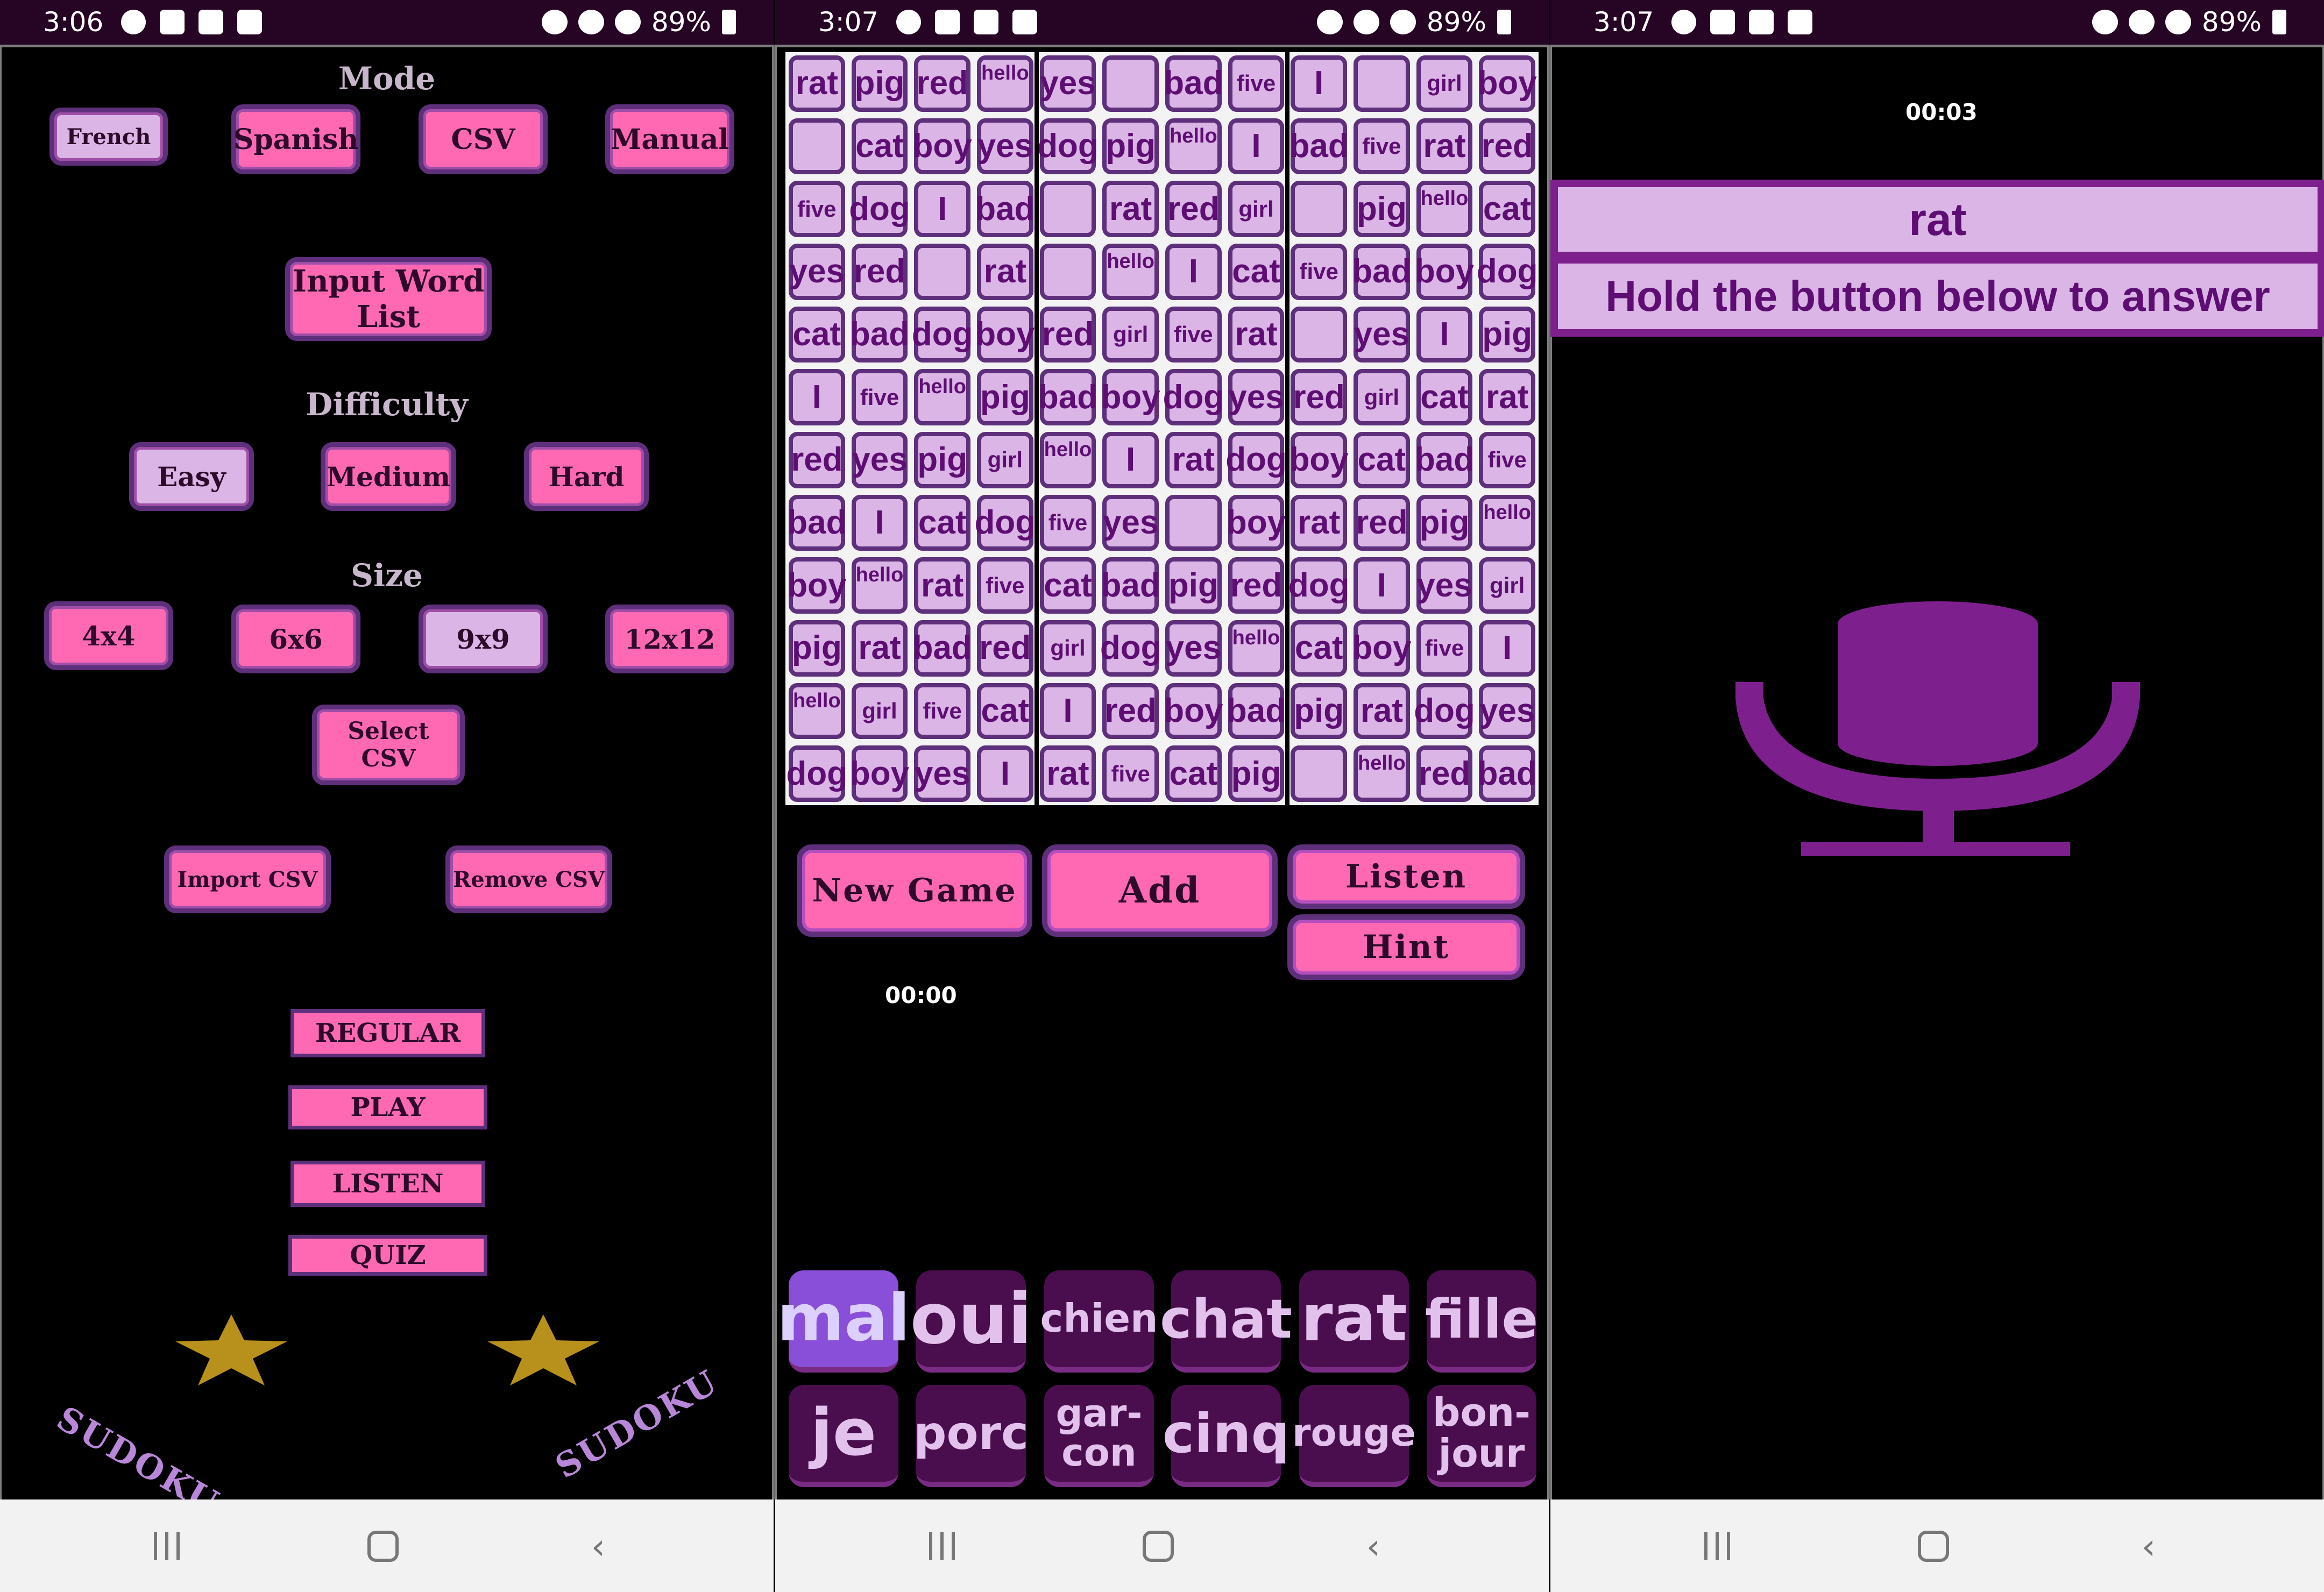 This screenshot has height=1592, width=2324. Describe the element at coordinates (387, 1107) in the screenshot. I see `play-button: PLAY` at that location.